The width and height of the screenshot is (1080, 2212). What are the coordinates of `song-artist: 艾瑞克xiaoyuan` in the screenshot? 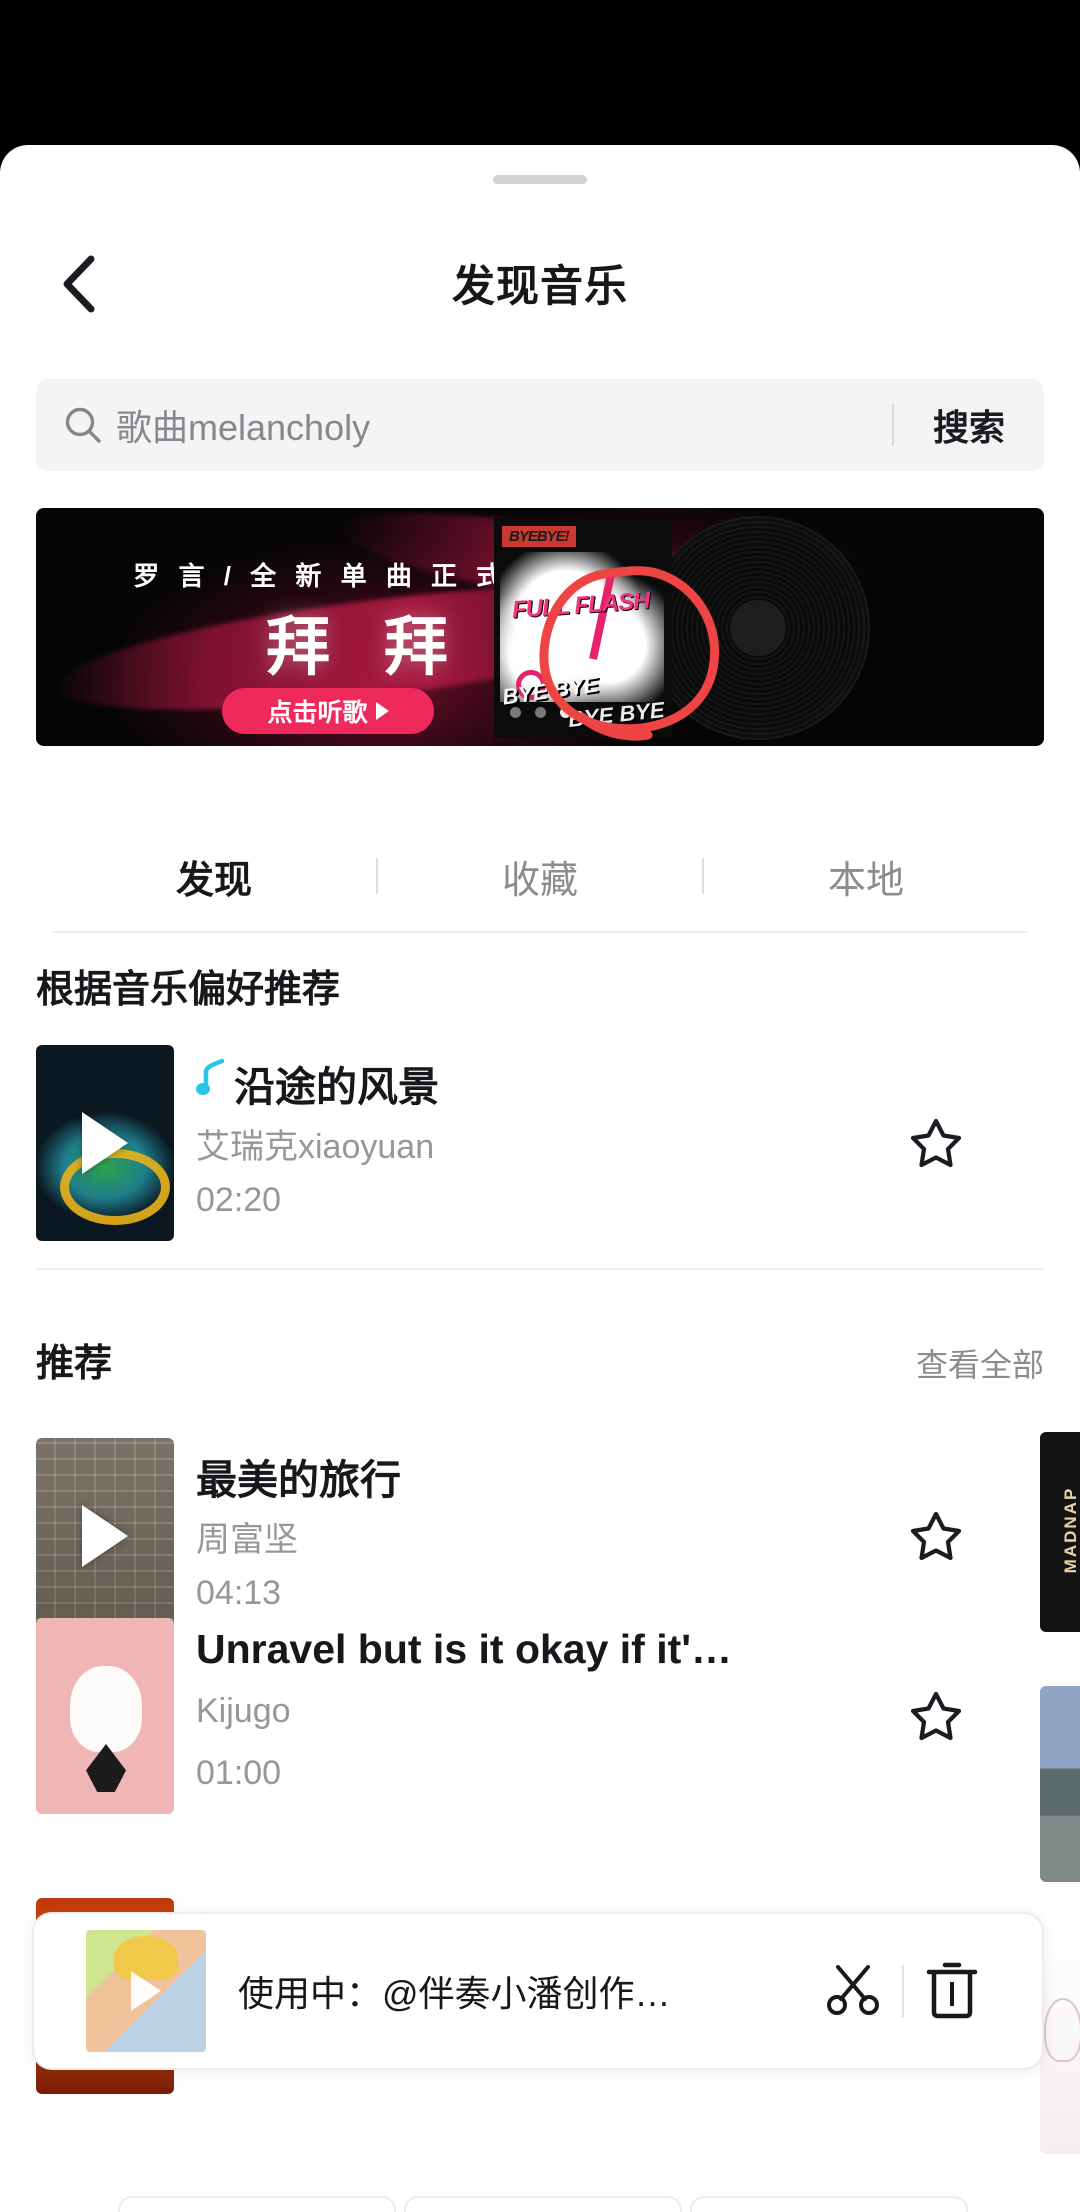 It's located at (315, 1147).